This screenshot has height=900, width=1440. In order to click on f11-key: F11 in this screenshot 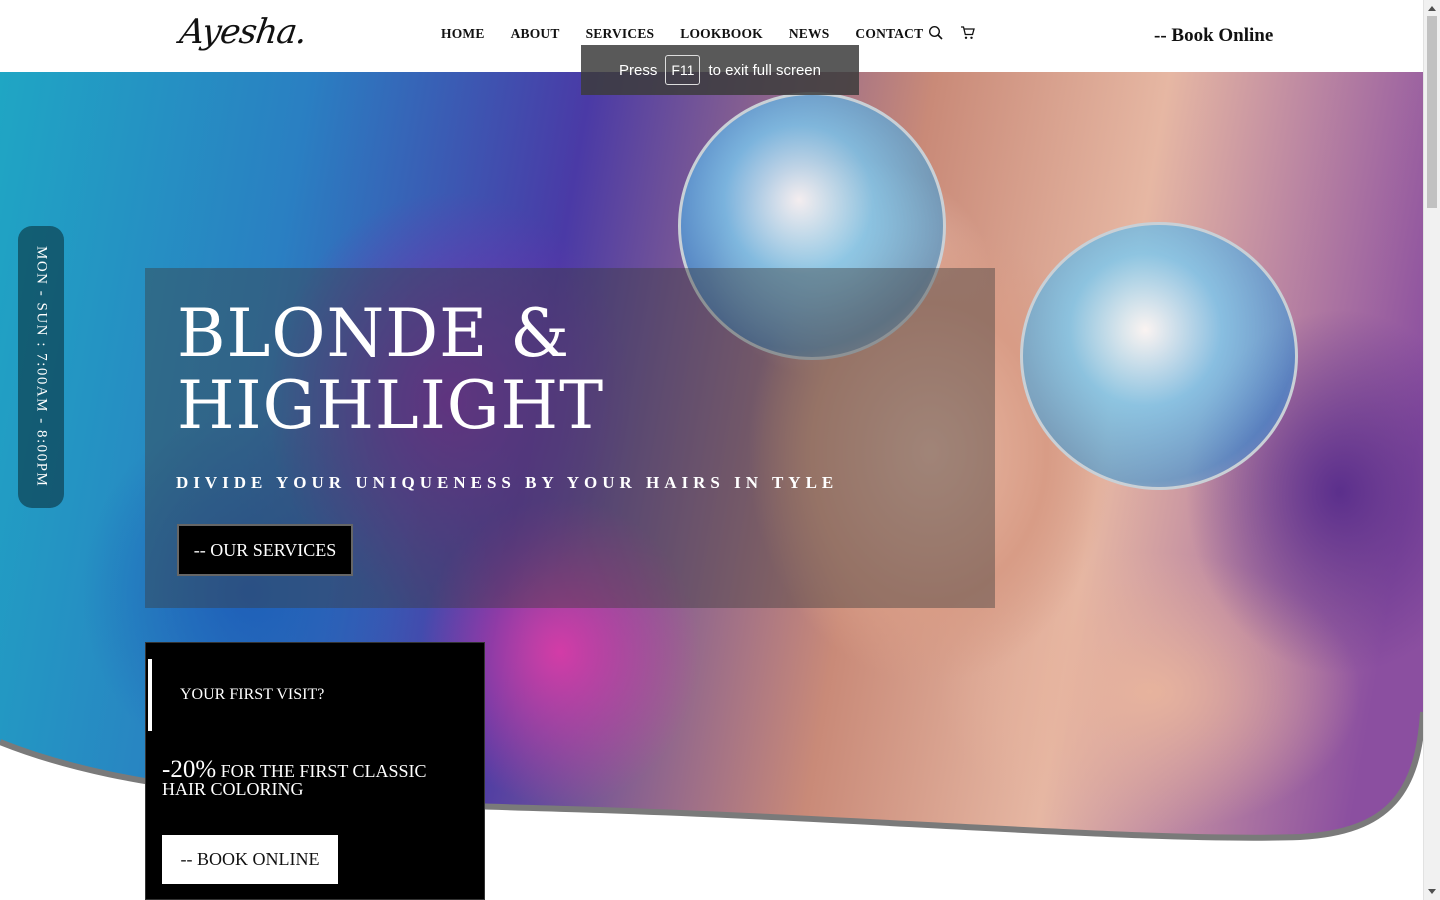, I will do `click(683, 70)`.